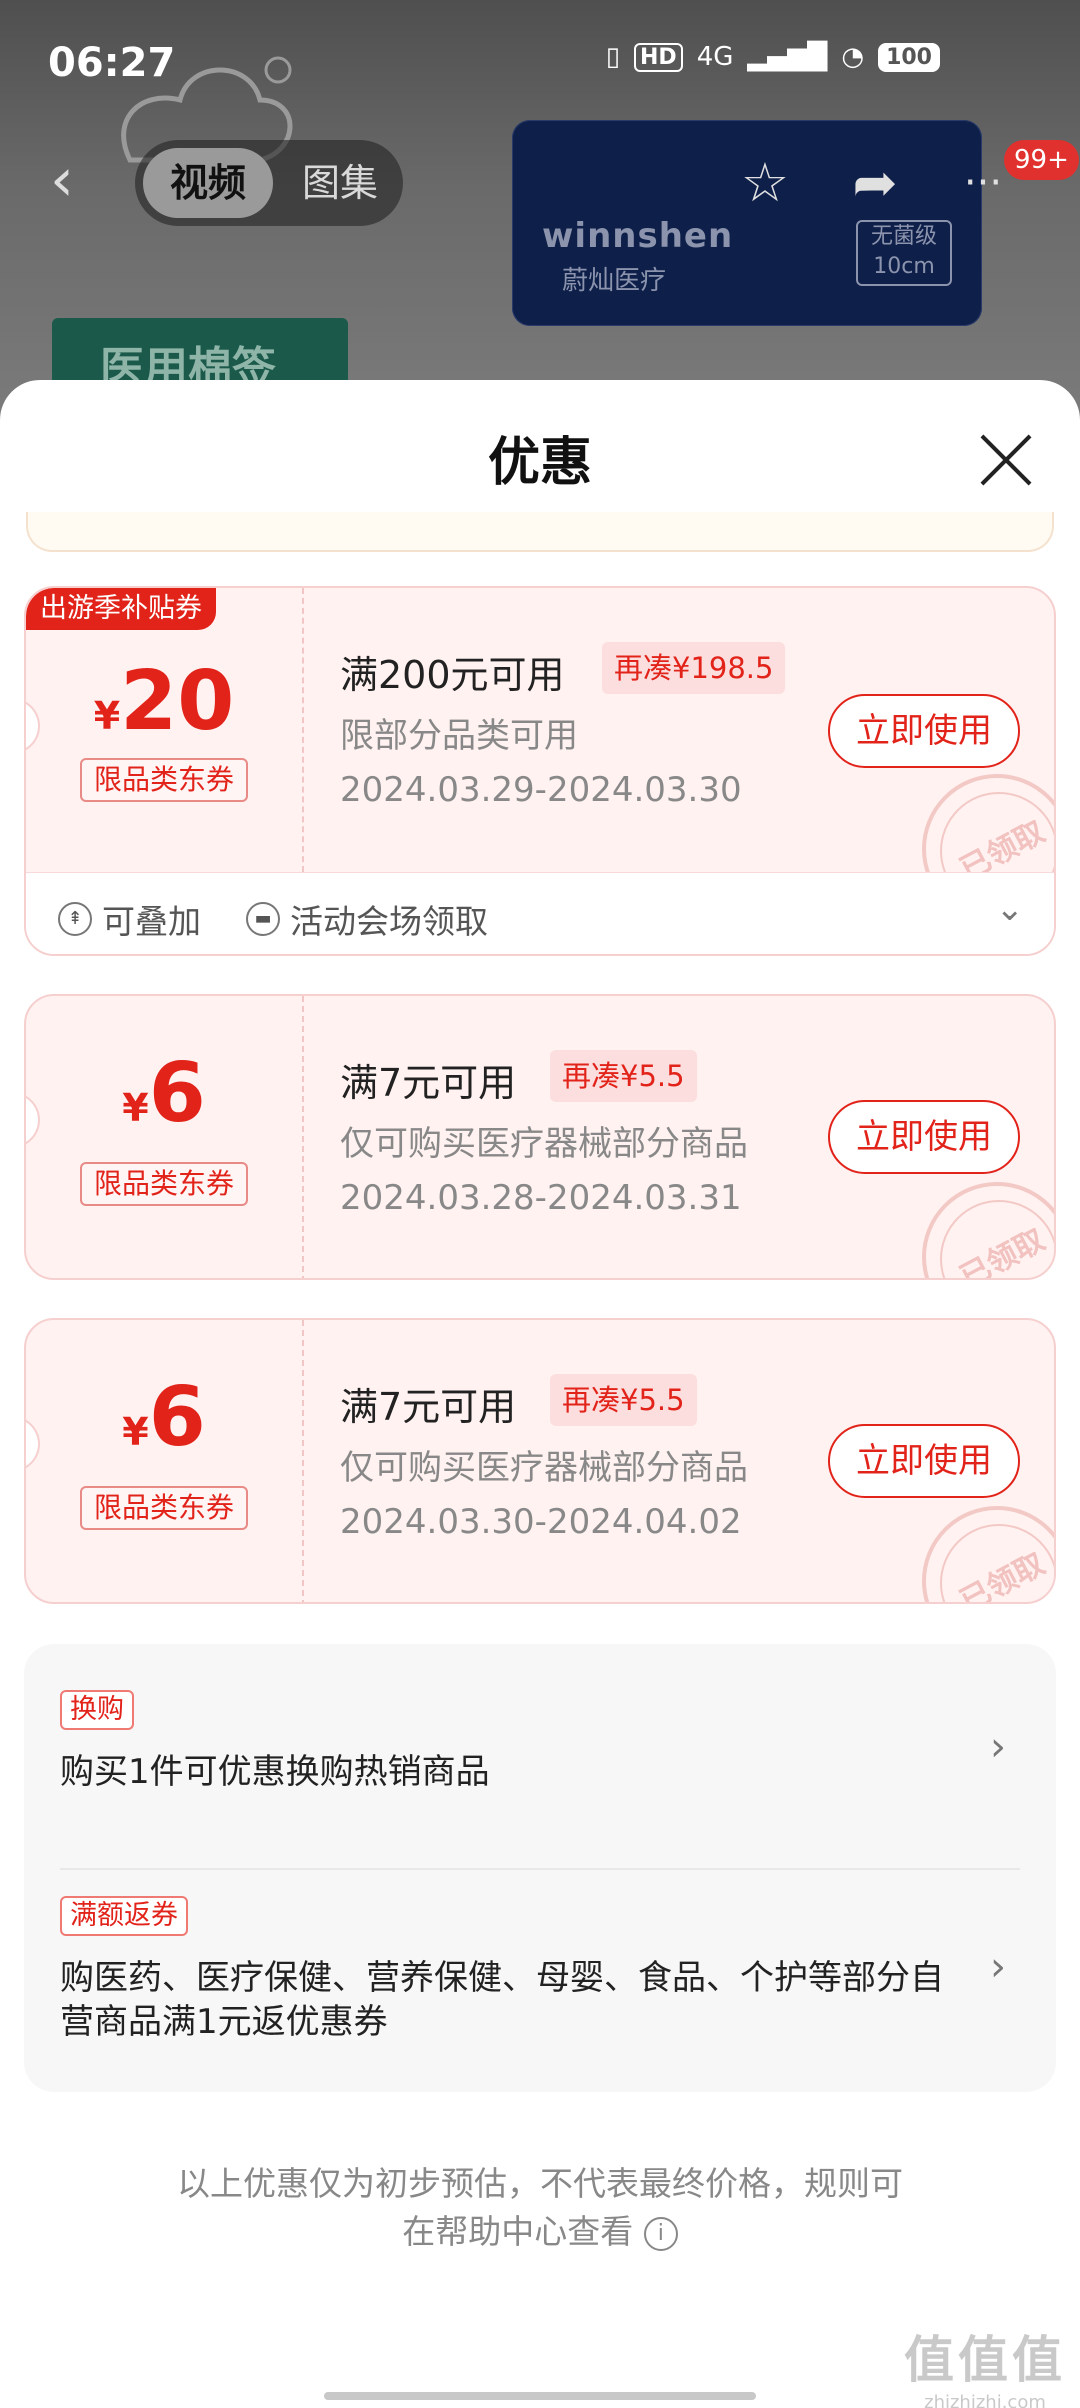  What do you see at coordinates (715, 57) in the screenshot?
I see `network-label: 4G` at bounding box center [715, 57].